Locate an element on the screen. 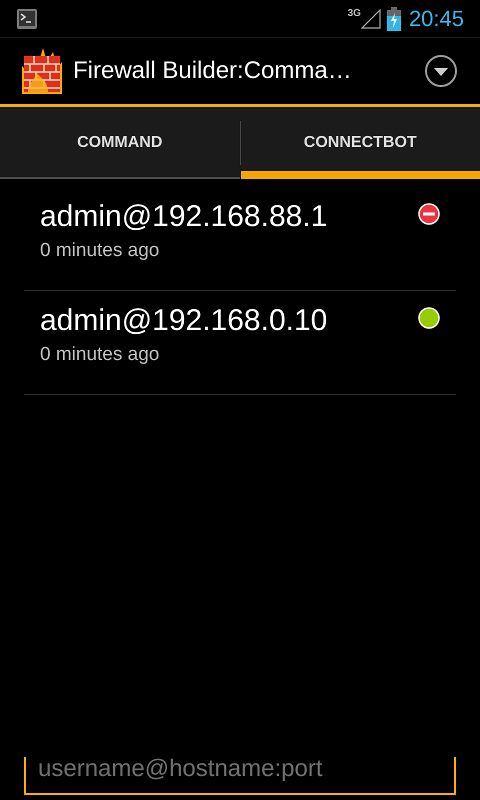  battery-charging-icon is located at coordinates (393, 18).